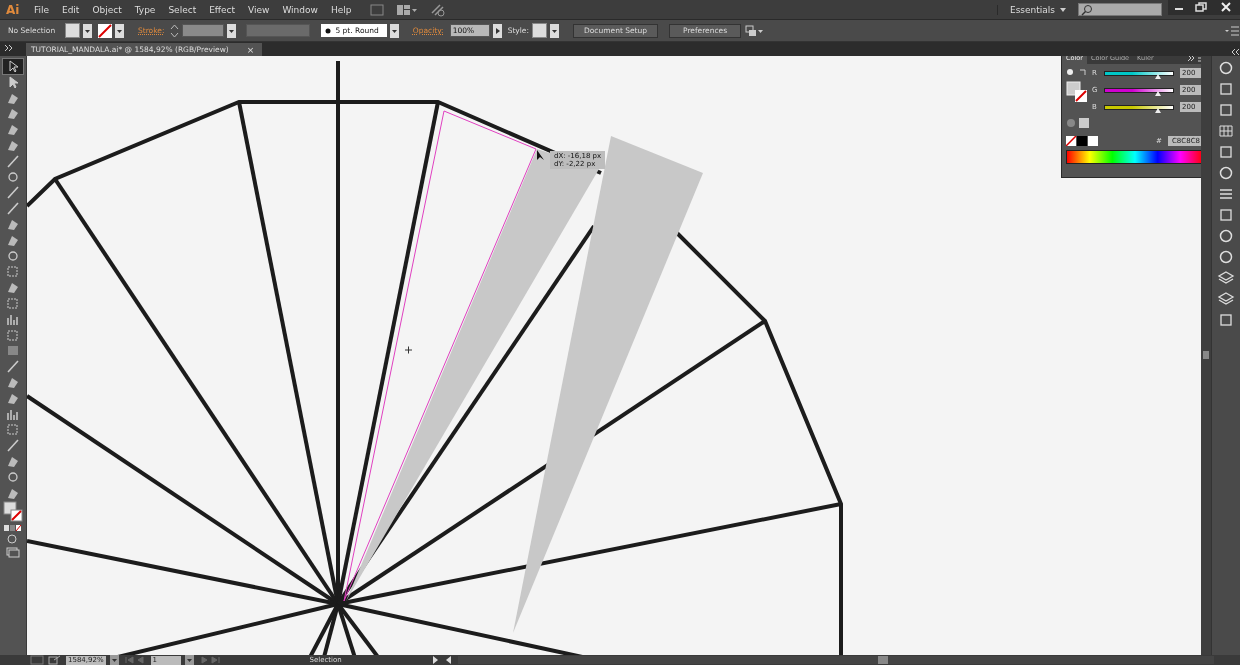 The image size is (1240, 665). I want to click on collapse-panels-icon, so click(1235, 52).